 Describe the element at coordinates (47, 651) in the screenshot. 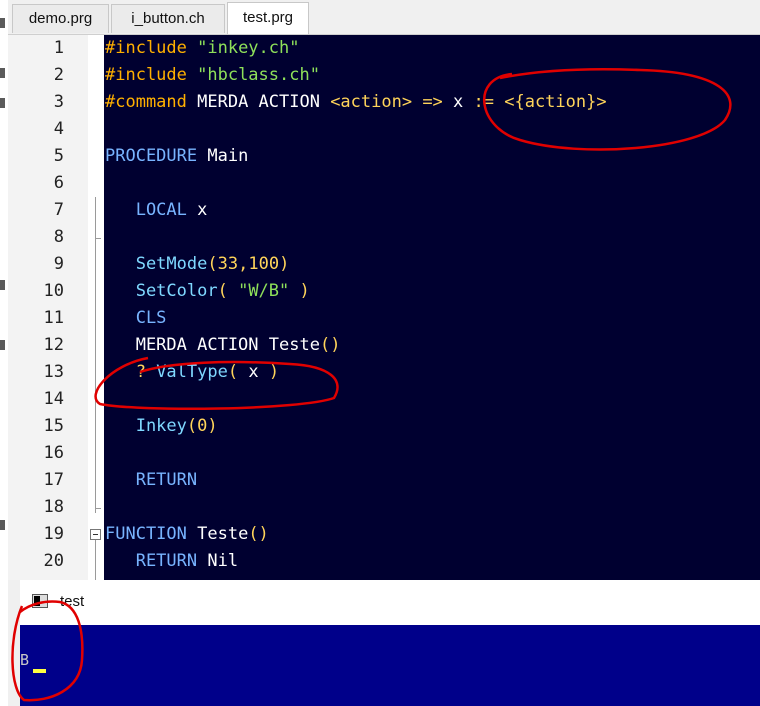

I see `annotation-circle-output` at that location.